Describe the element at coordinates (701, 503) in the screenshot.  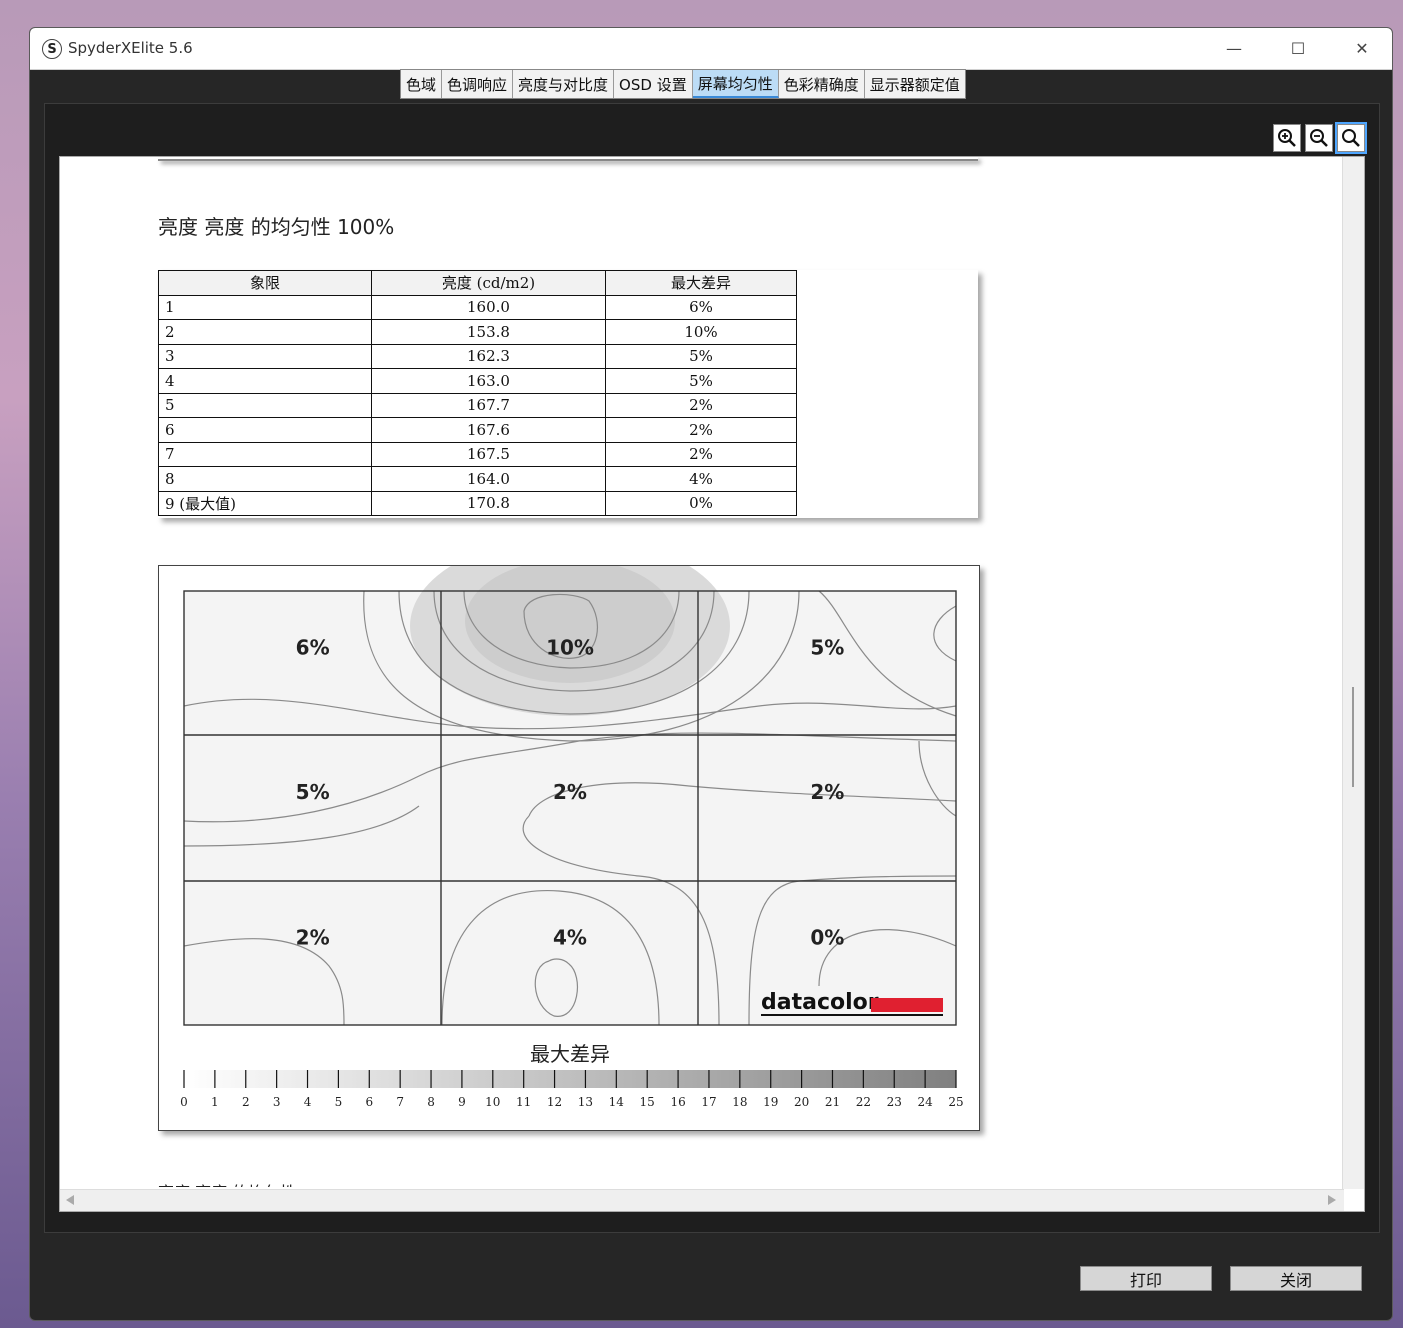
I see `max-diff-cell: 0%` at that location.